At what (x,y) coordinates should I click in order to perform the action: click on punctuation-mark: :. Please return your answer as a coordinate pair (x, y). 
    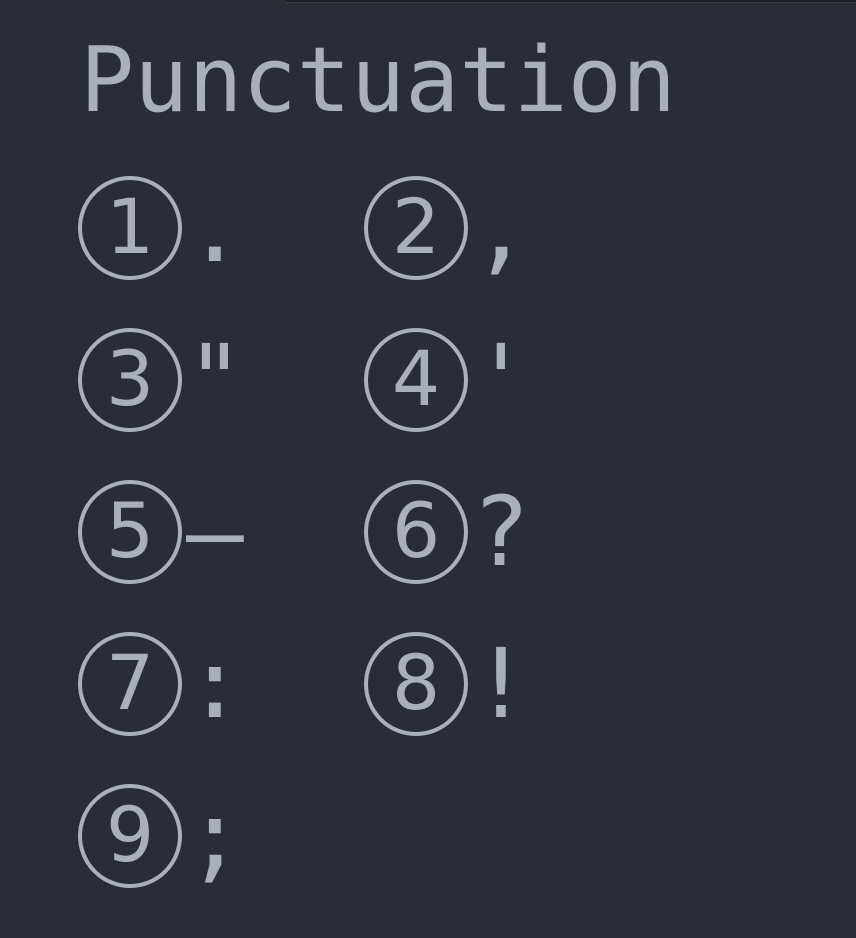
    Looking at the image, I should click on (215, 684).